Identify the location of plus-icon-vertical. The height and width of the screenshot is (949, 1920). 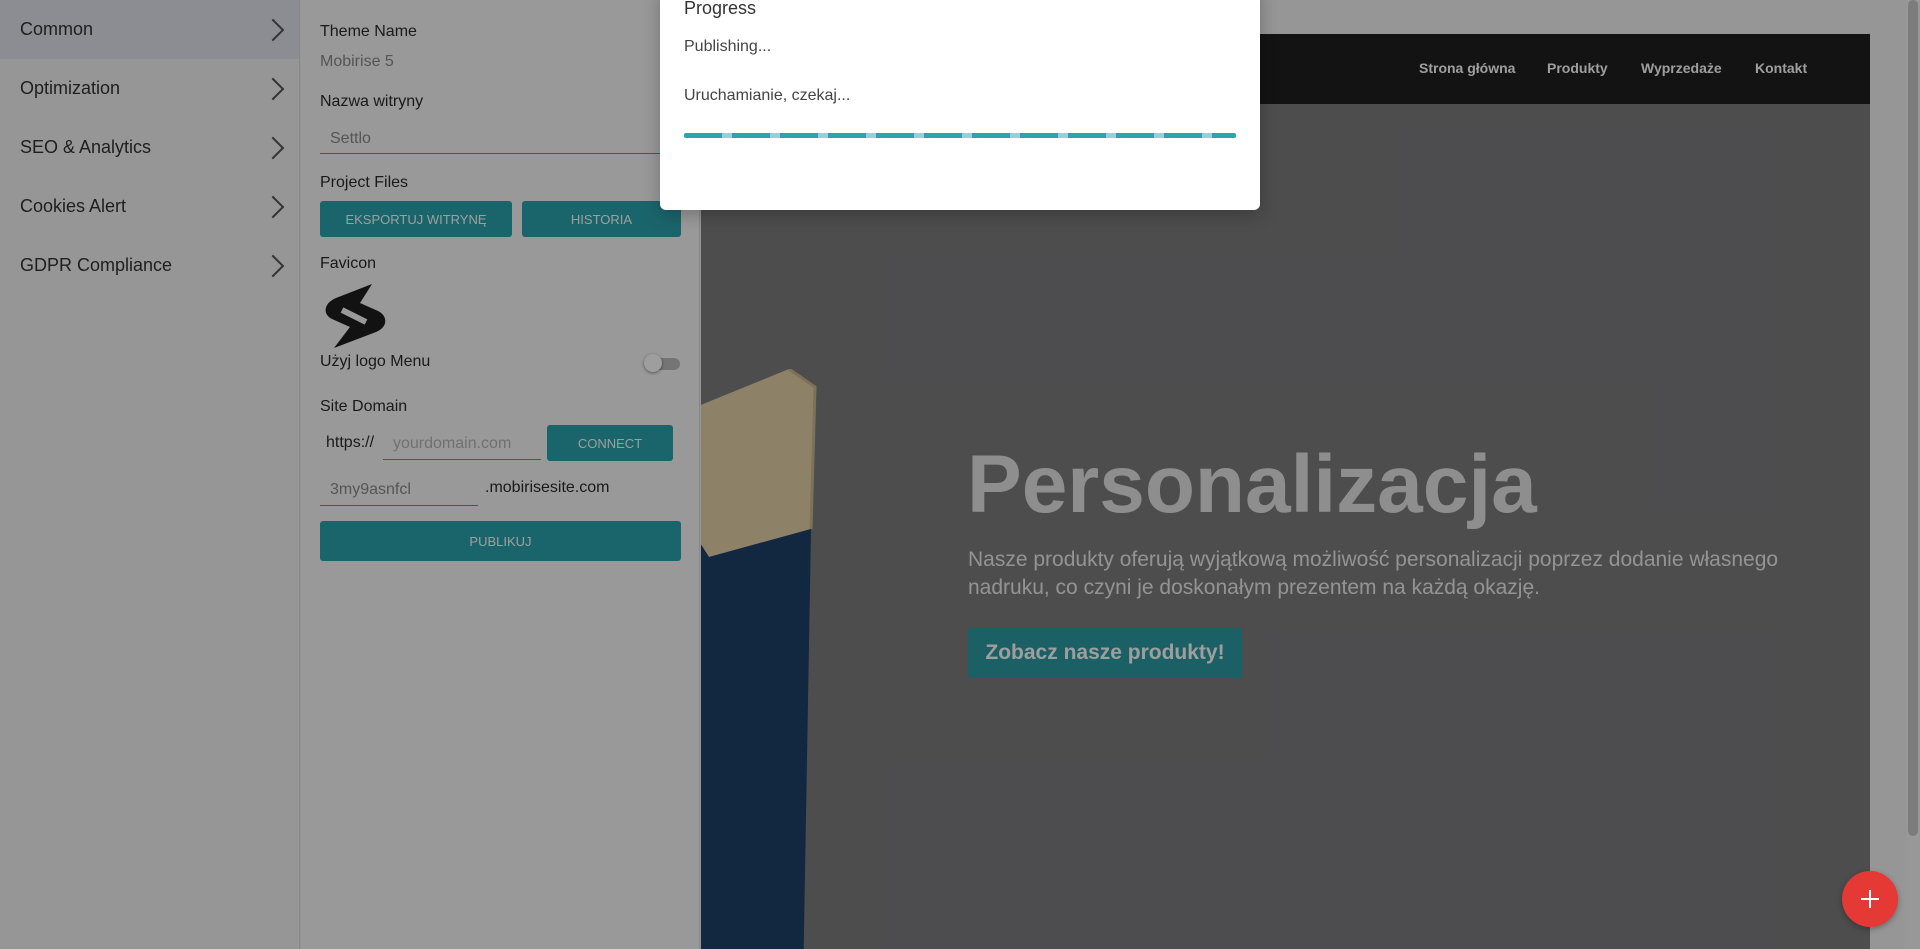
(1870, 899).